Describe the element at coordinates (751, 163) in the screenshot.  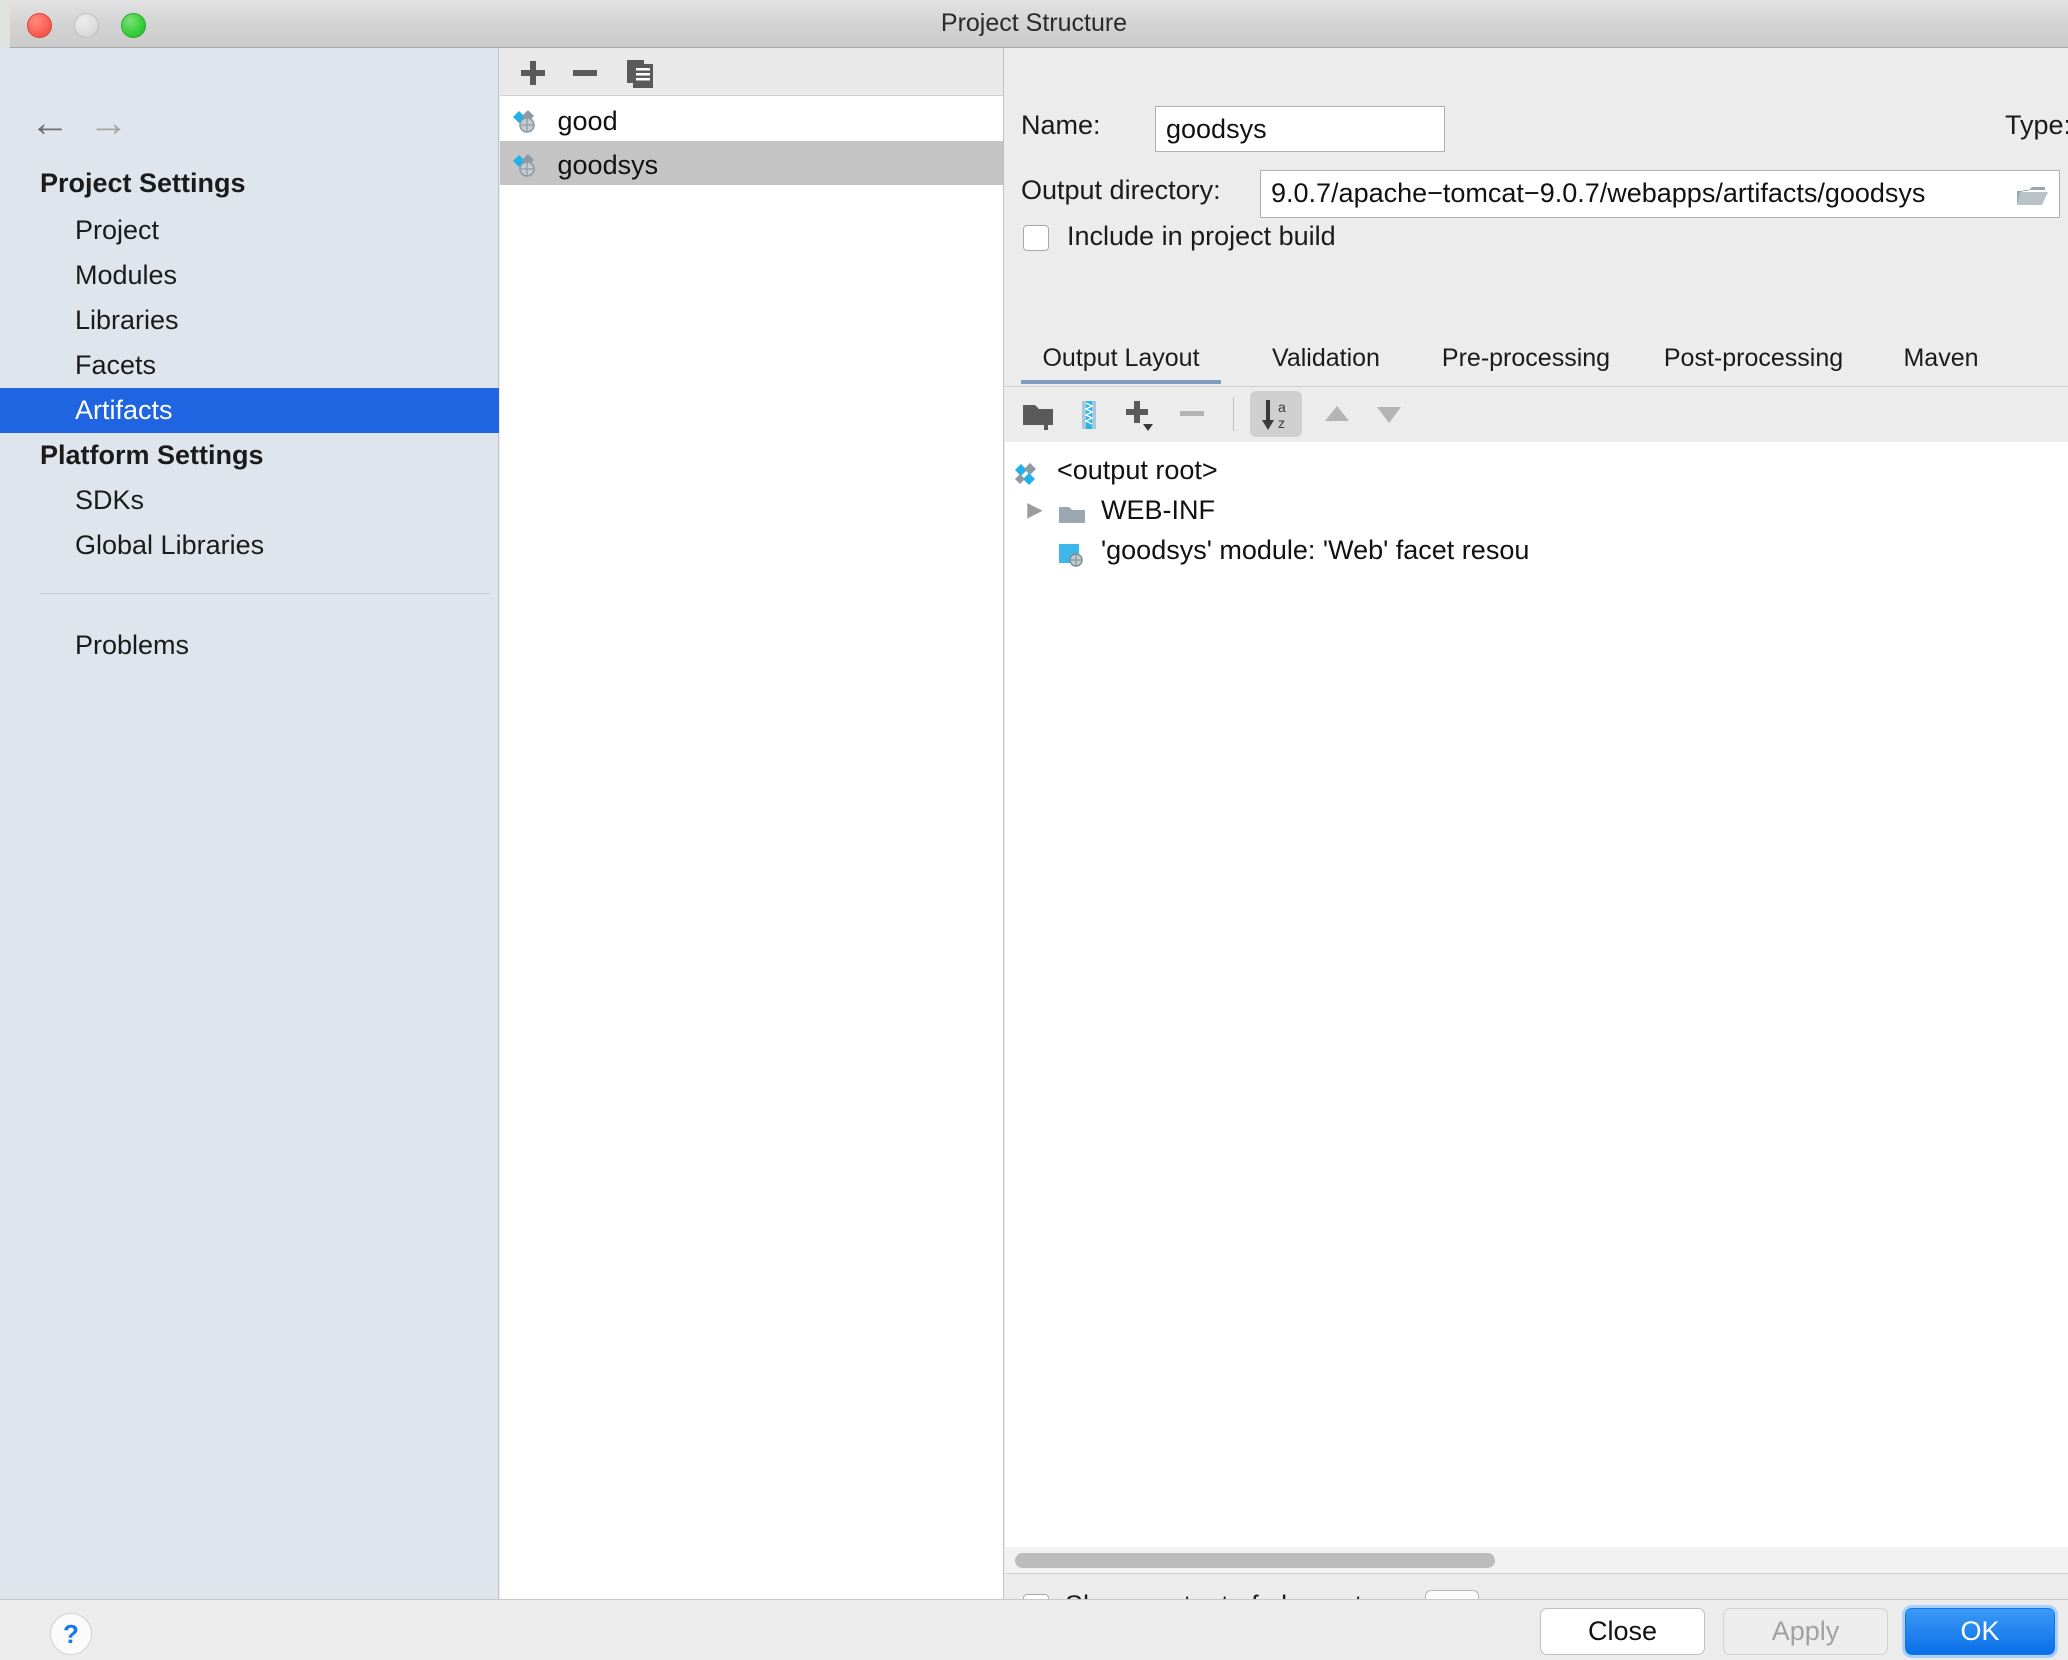
I see `artifact-list-item-goodsys: goodsys` at that location.